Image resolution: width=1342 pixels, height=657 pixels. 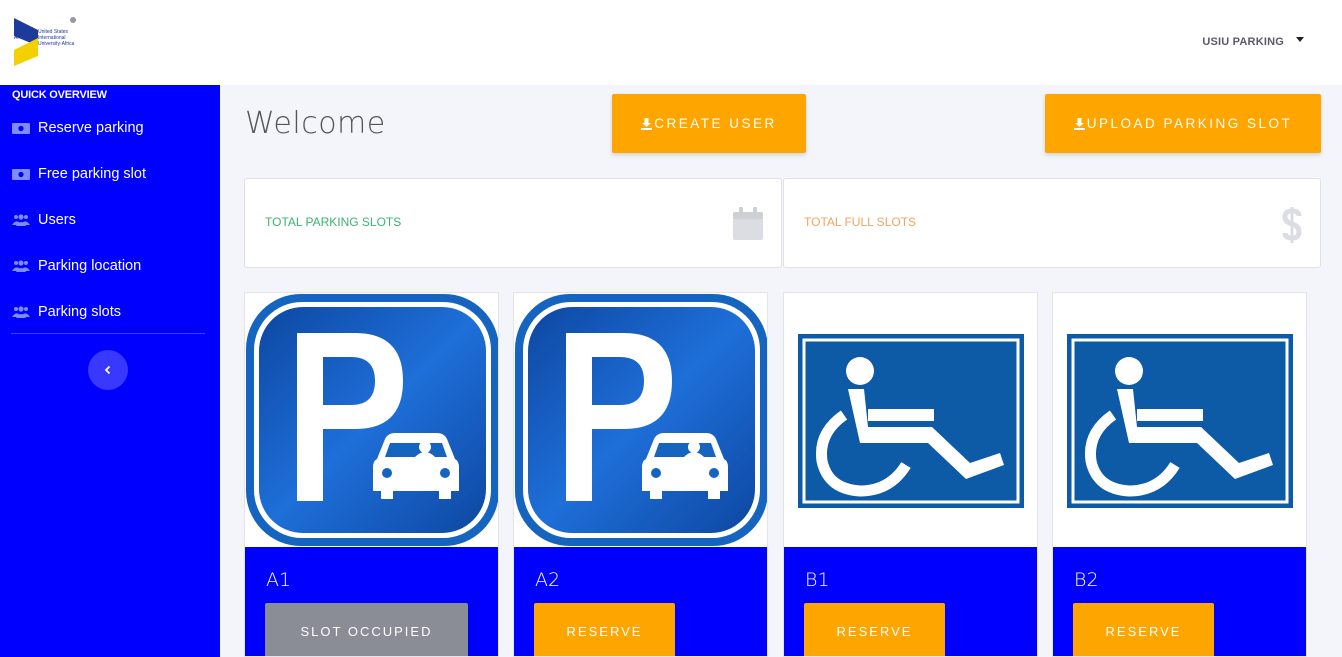 I want to click on chevron-left-icon, so click(x=107, y=370).